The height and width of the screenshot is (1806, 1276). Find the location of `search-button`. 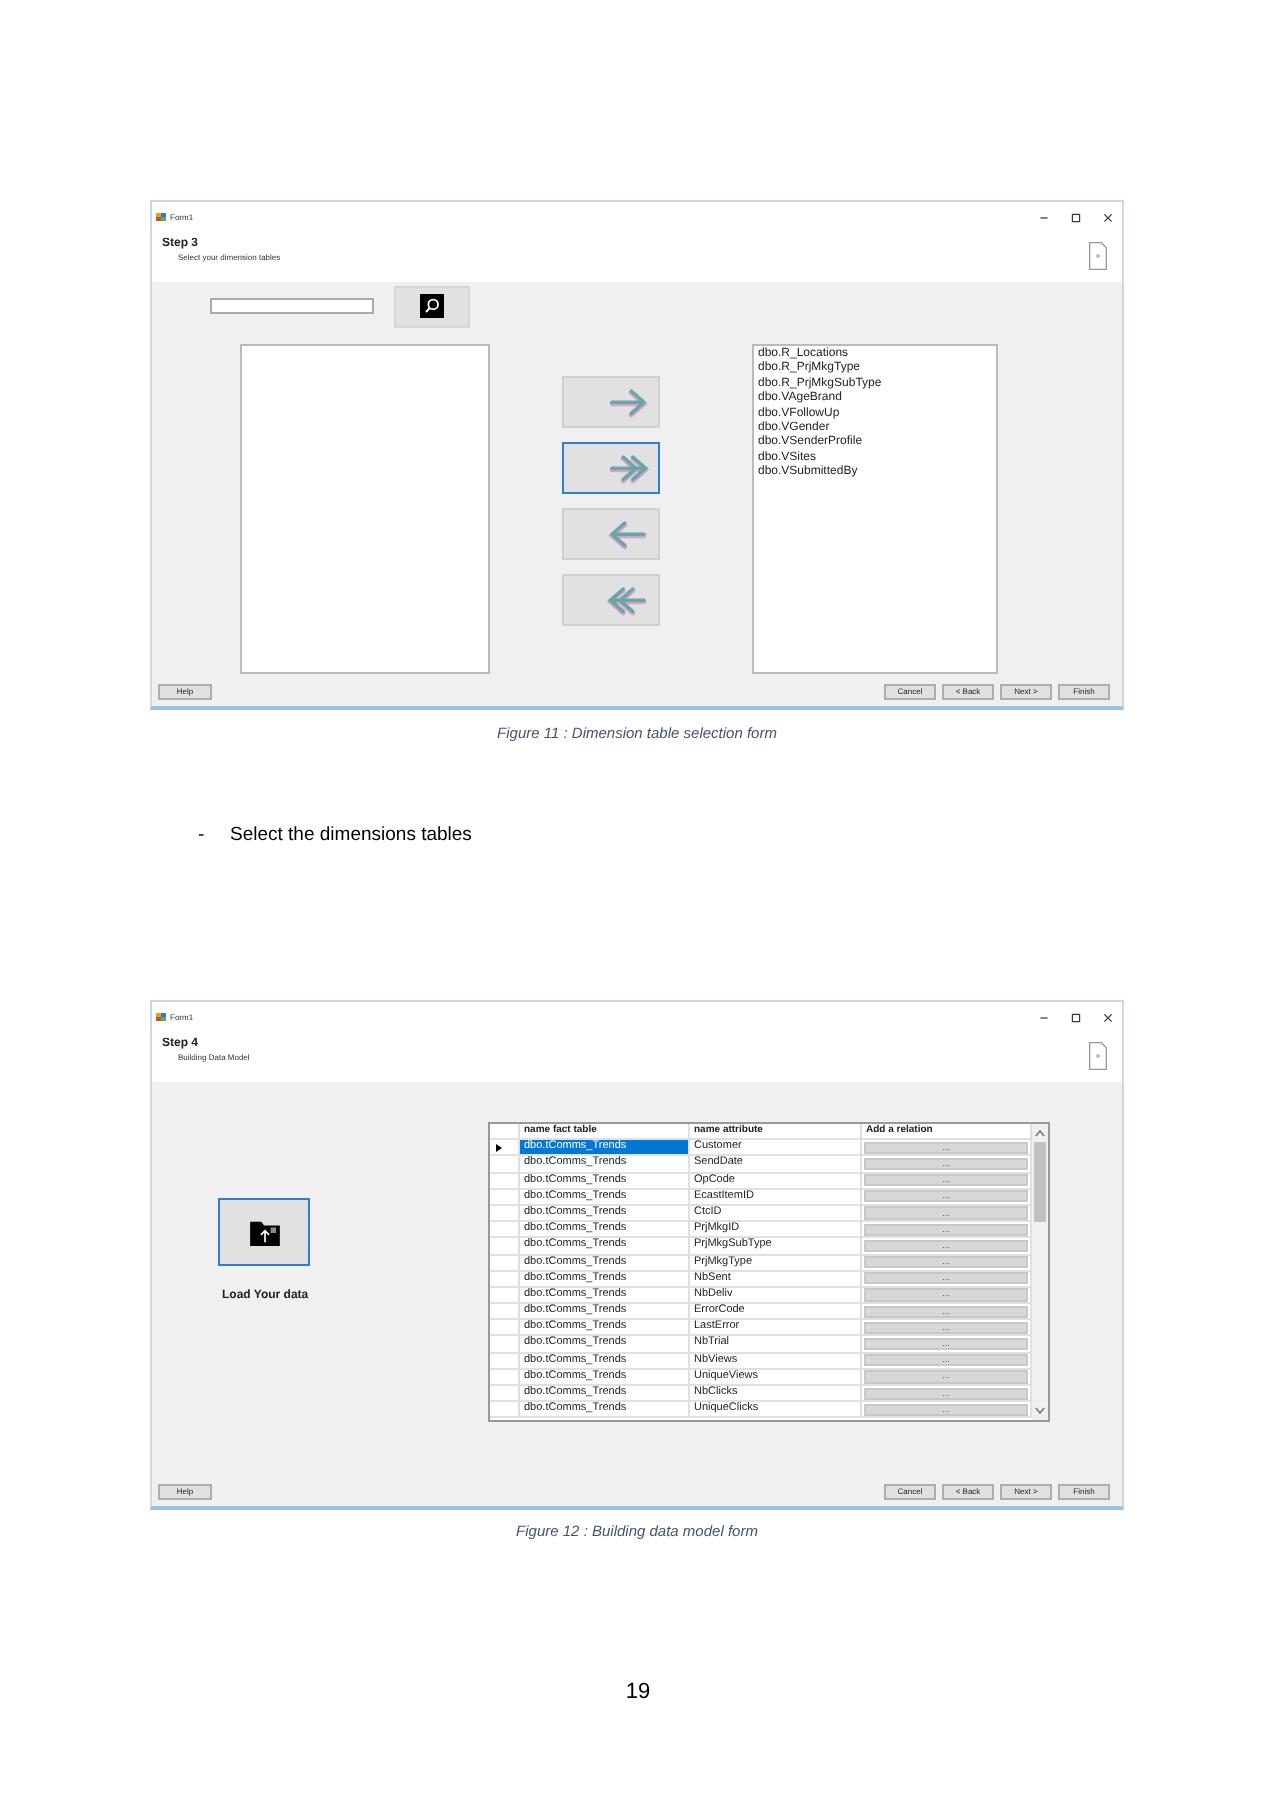

search-button is located at coordinates (432, 306).